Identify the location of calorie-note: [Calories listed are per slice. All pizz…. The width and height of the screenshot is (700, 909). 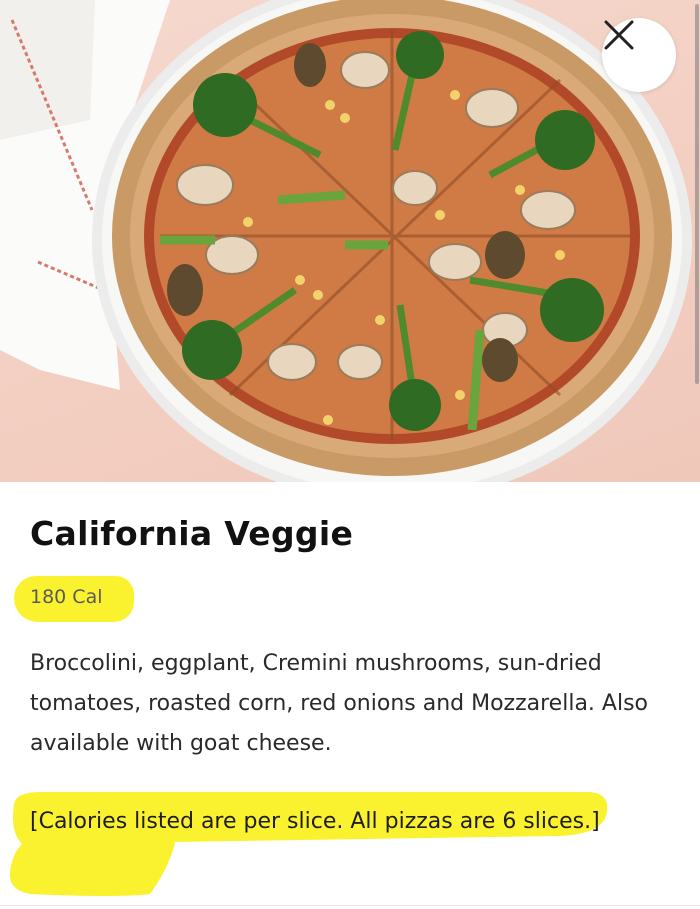
(315, 821).